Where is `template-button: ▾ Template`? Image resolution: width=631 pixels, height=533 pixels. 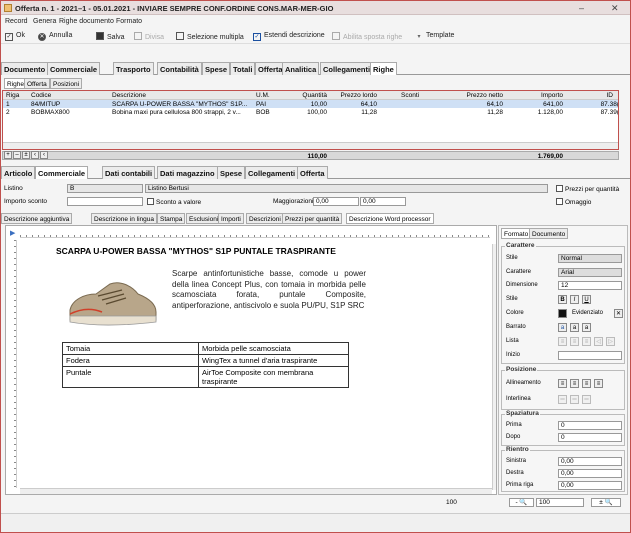 template-button: ▾ Template is located at coordinates (434, 37).